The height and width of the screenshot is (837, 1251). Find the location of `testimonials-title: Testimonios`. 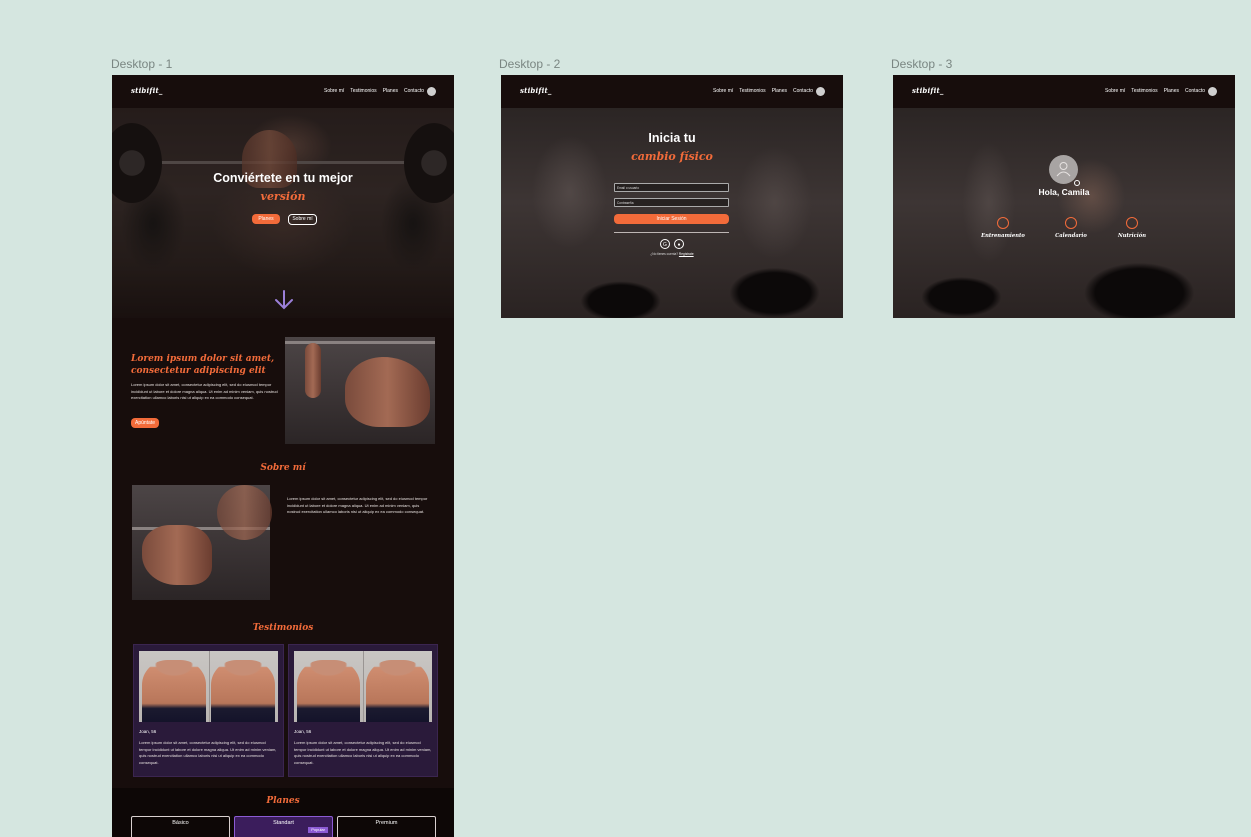

testimonials-title: Testimonios is located at coordinates (283, 628).